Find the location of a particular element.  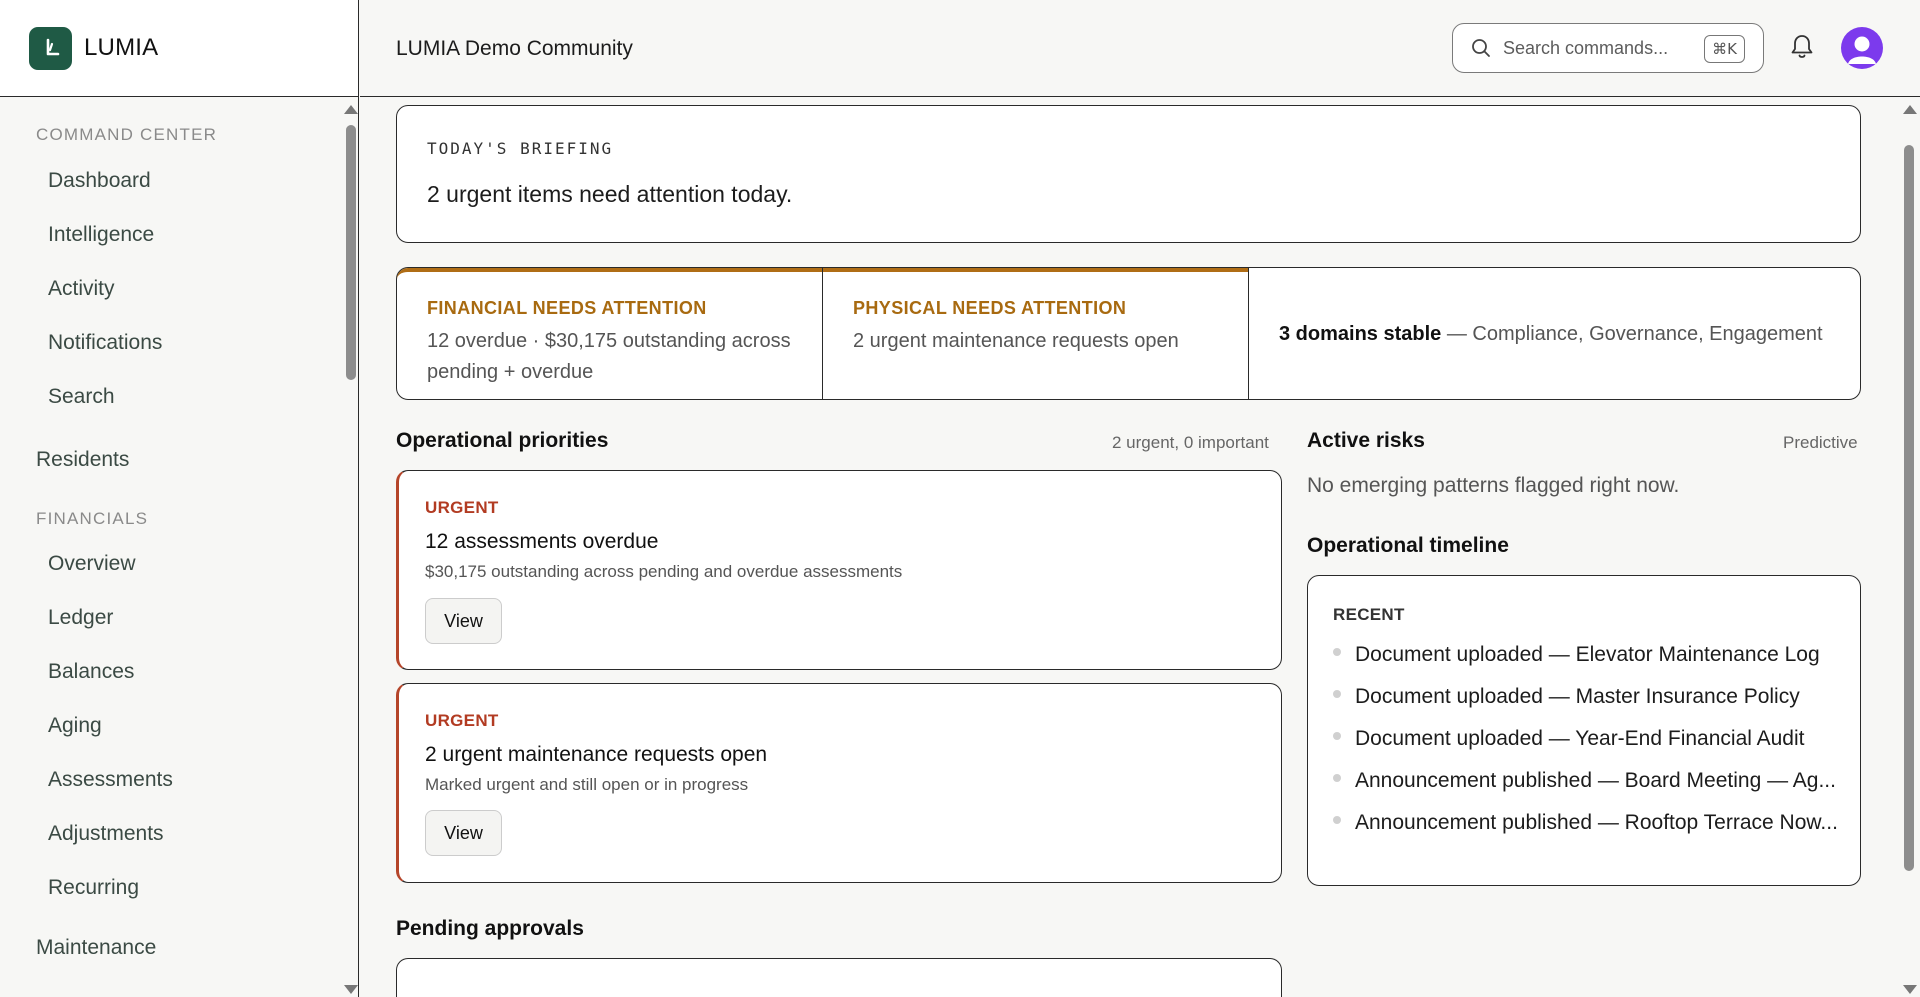

sidebar-item-search: Search is located at coordinates (81, 397).